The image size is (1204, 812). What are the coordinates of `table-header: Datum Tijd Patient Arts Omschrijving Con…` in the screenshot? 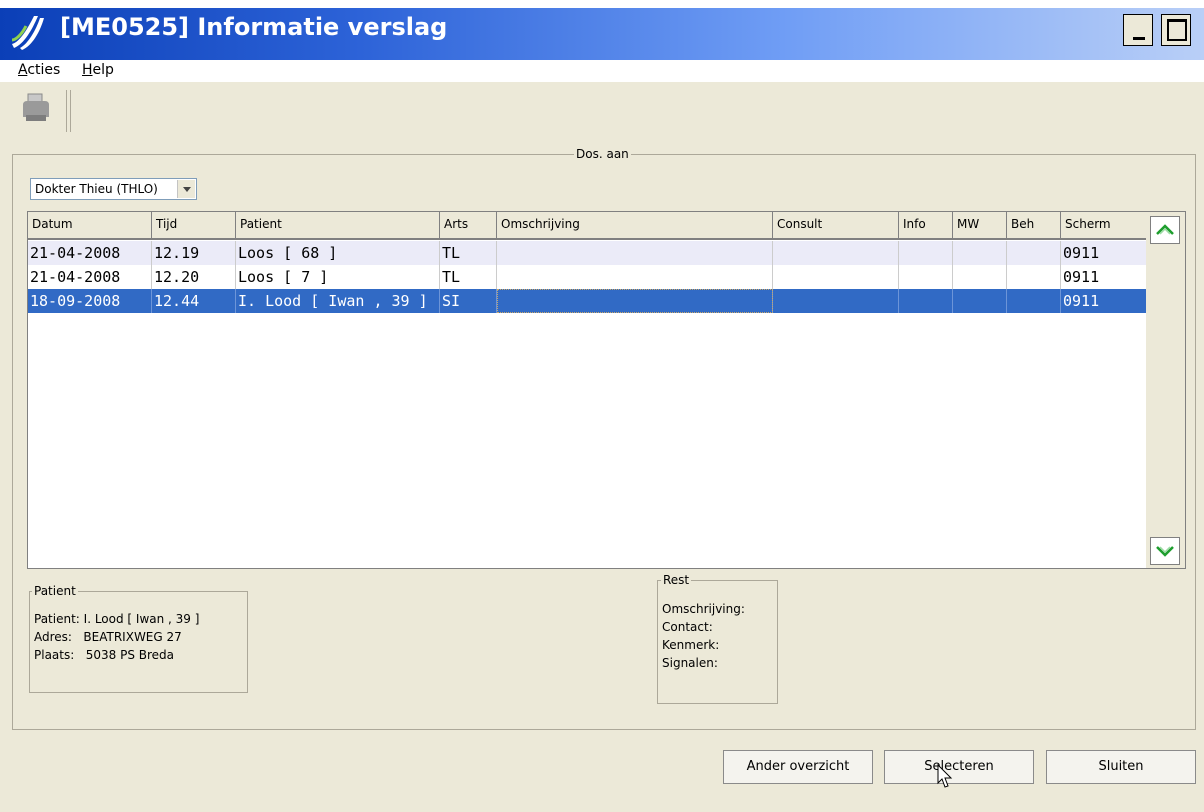 It's located at (587, 226).